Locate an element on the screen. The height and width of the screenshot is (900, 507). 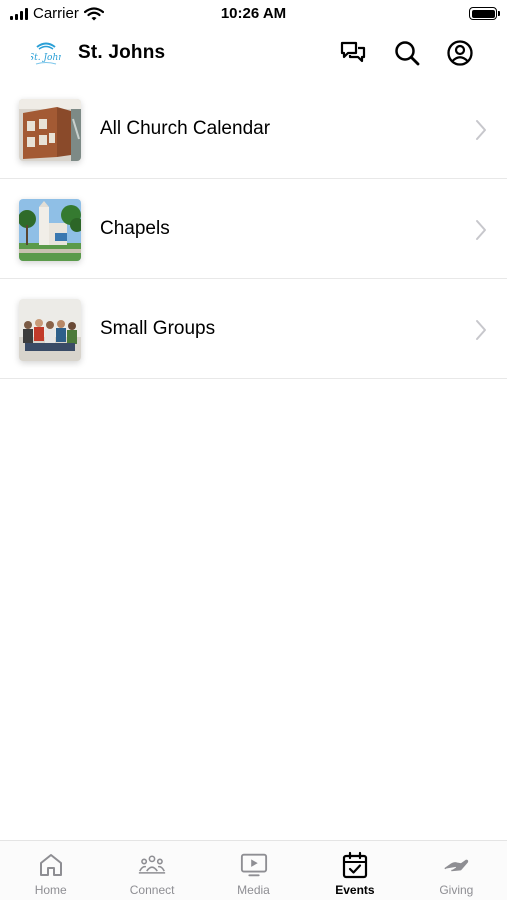
tab-home: Home is located at coordinates (50, 870).